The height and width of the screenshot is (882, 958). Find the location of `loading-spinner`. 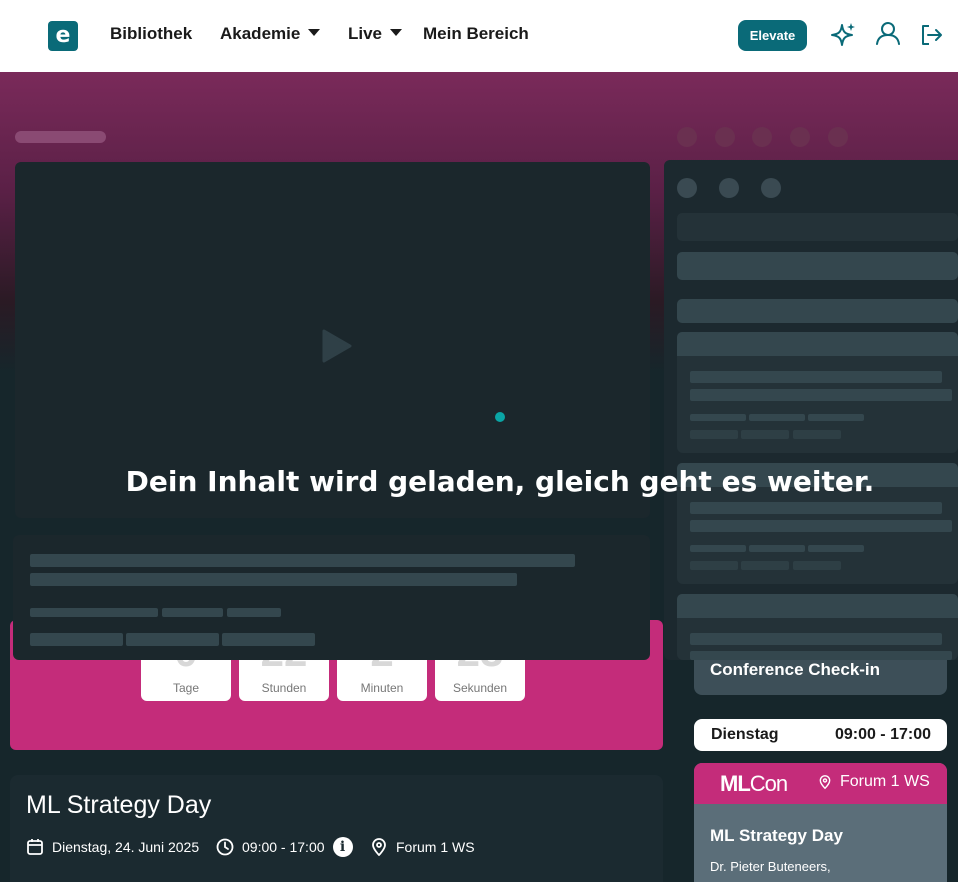

loading-spinner is located at coordinates (500, 417).